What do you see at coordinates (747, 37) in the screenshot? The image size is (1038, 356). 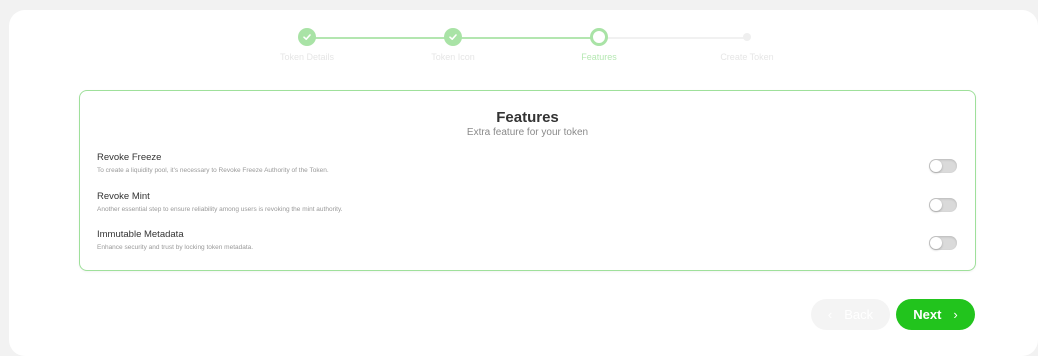 I see `step-todo-dot` at bounding box center [747, 37].